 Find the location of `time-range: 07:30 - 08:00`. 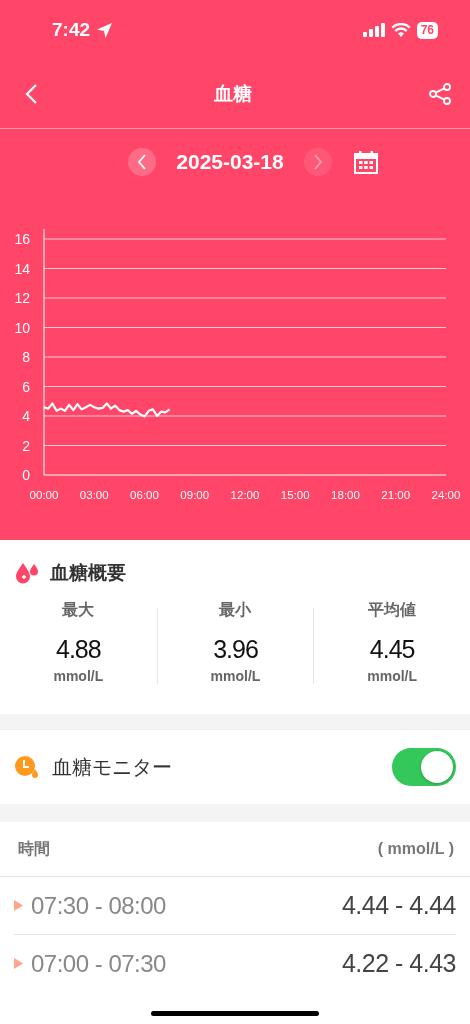

time-range: 07:30 - 08:00 is located at coordinates (98, 905).